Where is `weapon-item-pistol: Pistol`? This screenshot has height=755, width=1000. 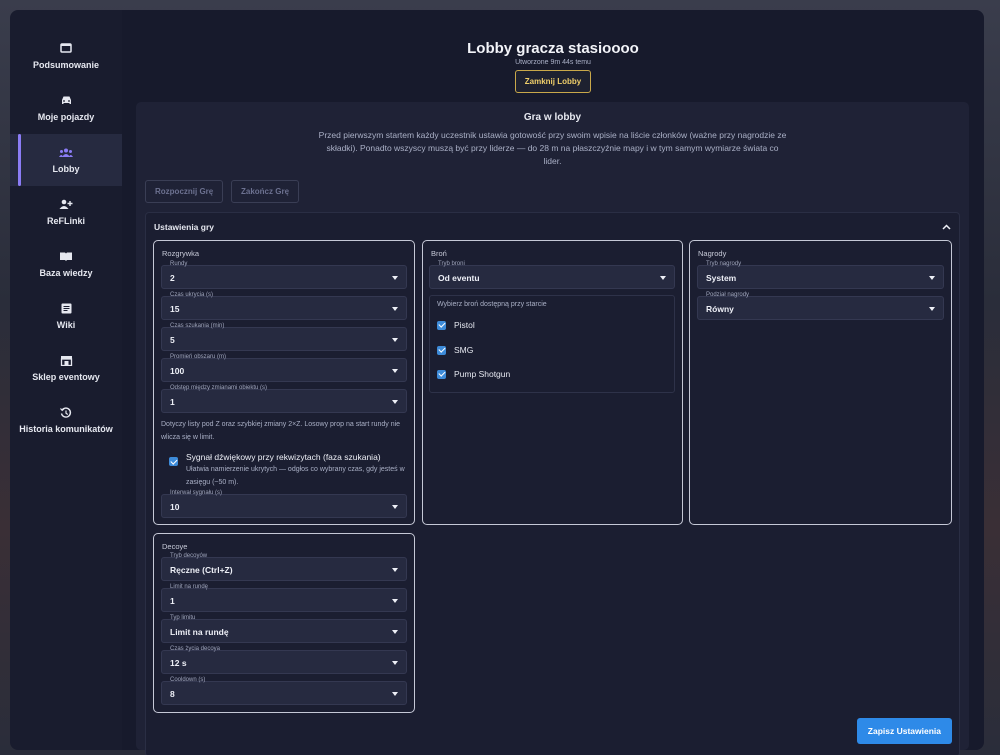
weapon-item-pistol: Pistol is located at coordinates (456, 325).